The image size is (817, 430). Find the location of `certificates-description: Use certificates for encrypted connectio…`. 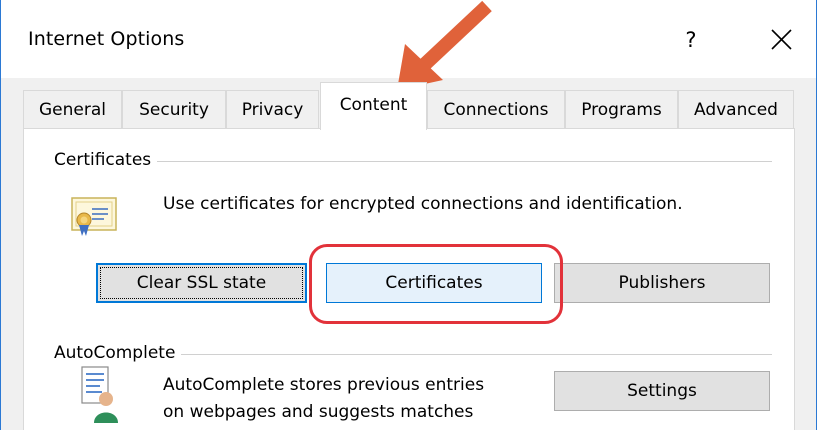

certificates-description: Use certificates for encrypted connectio… is located at coordinates (423, 204).